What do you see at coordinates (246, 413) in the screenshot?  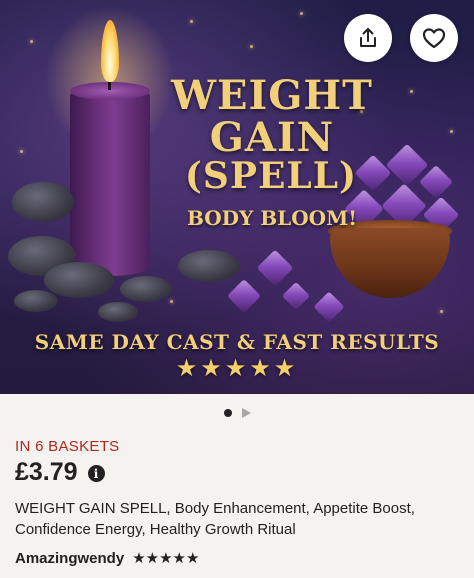 I see `video-play-icon` at bounding box center [246, 413].